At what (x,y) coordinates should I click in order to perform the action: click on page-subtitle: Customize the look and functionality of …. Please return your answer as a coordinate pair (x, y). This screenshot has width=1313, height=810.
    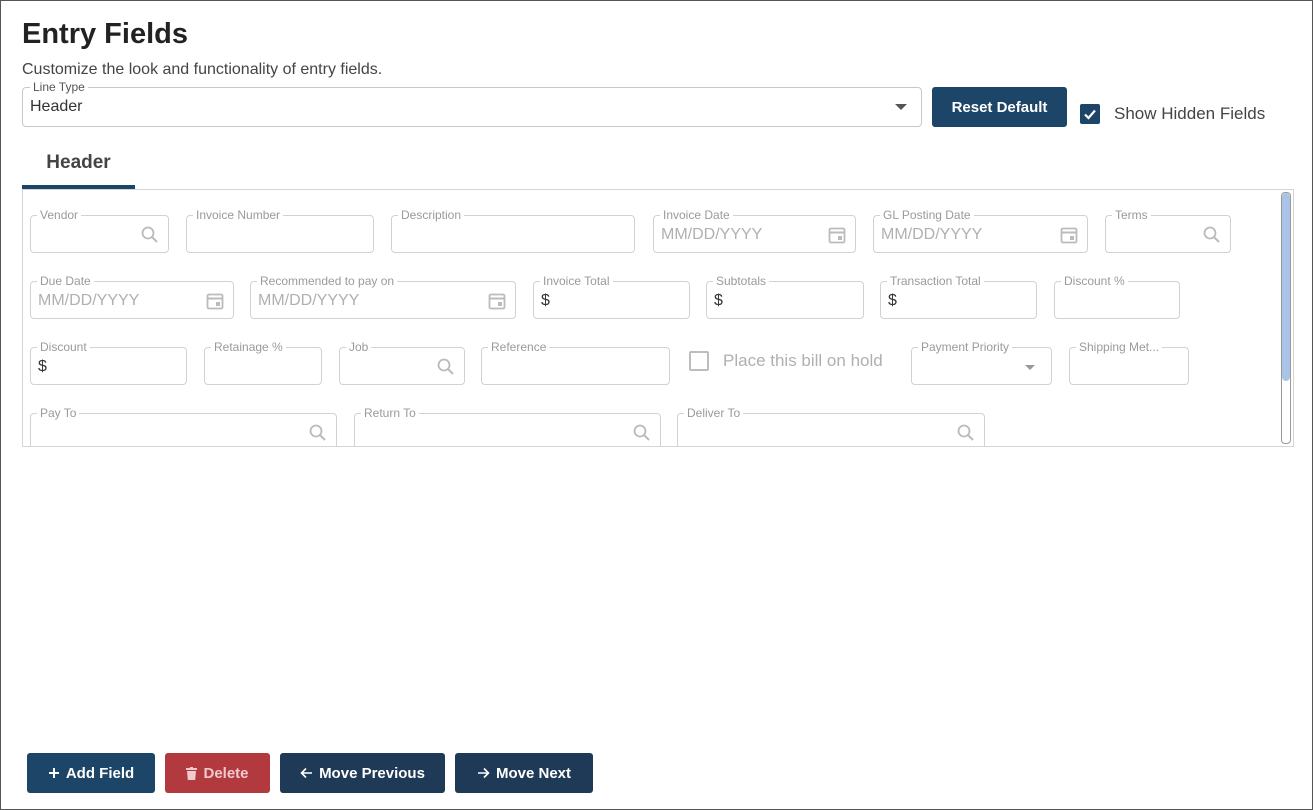
    Looking at the image, I should click on (202, 69).